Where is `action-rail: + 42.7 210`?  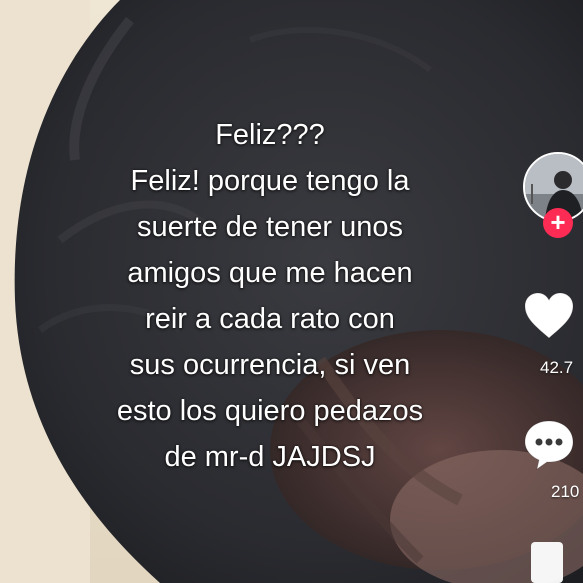
action-rail: + 42.7 210 is located at coordinates (548, 291).